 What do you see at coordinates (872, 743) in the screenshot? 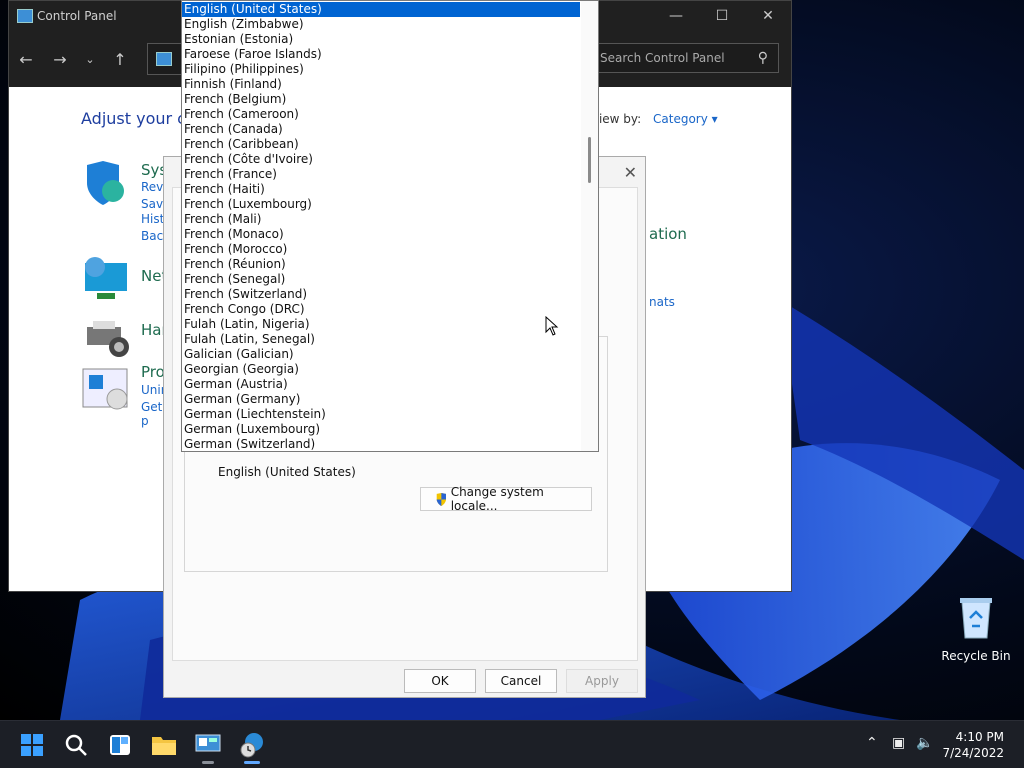
I see `show-hidden-icons-chevron-up-icon: ⌃` at bounding box center [872, 743].